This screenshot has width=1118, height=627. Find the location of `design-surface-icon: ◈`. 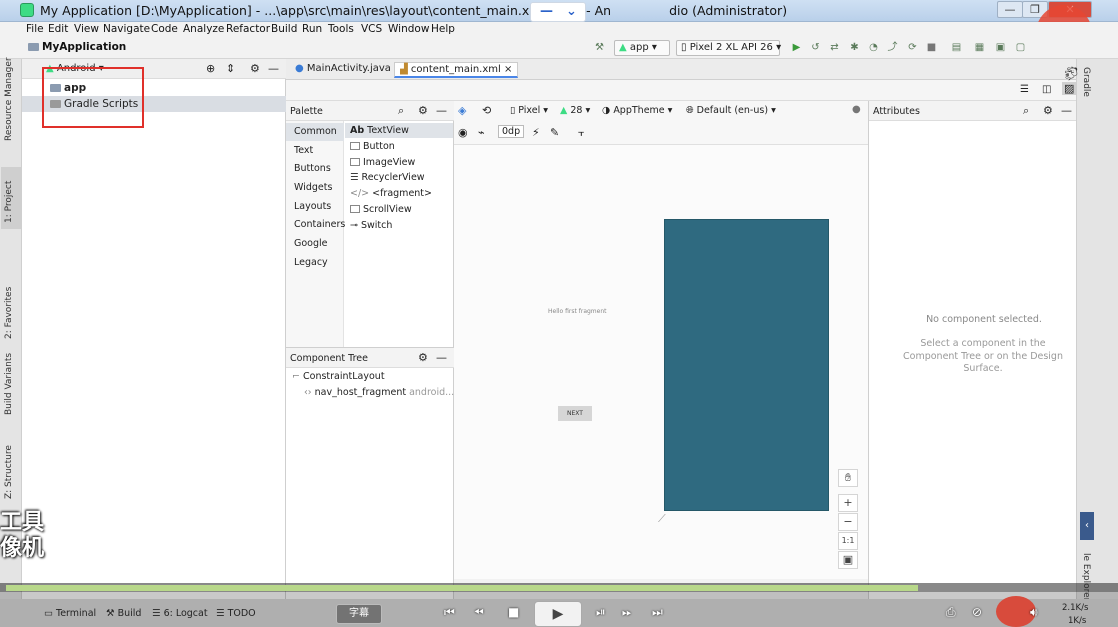

design-surface-icon: ◈ is located at coordinates (462, 110).